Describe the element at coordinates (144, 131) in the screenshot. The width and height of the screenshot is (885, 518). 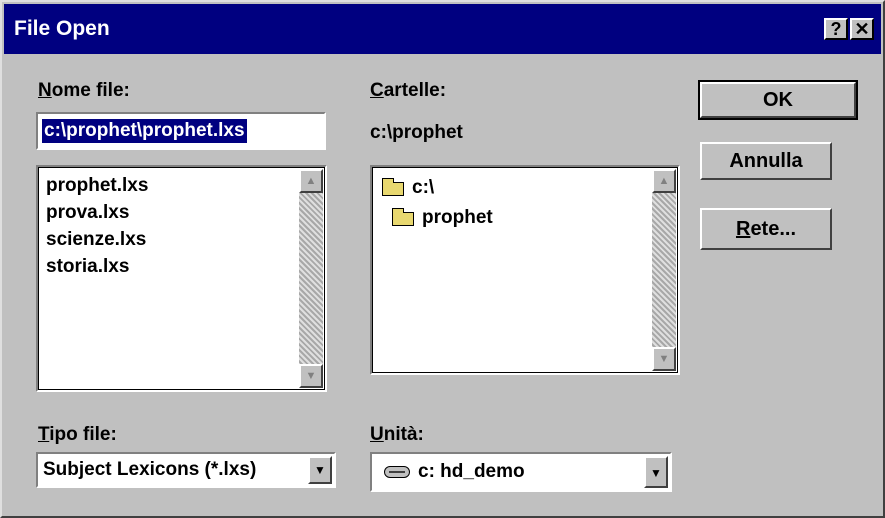
I see `file-name-selected-text: c:\prophet\prophet.lxs` at that location.